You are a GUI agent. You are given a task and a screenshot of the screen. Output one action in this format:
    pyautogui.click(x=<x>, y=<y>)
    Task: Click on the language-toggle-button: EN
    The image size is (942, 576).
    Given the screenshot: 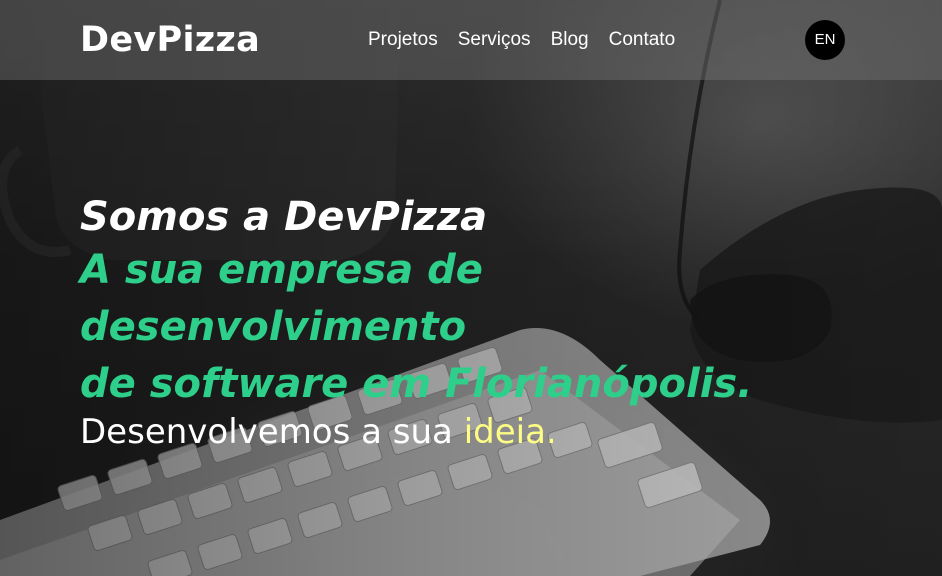 What is the action you would take?
    pyautogui.click(x=825, y=40)
    